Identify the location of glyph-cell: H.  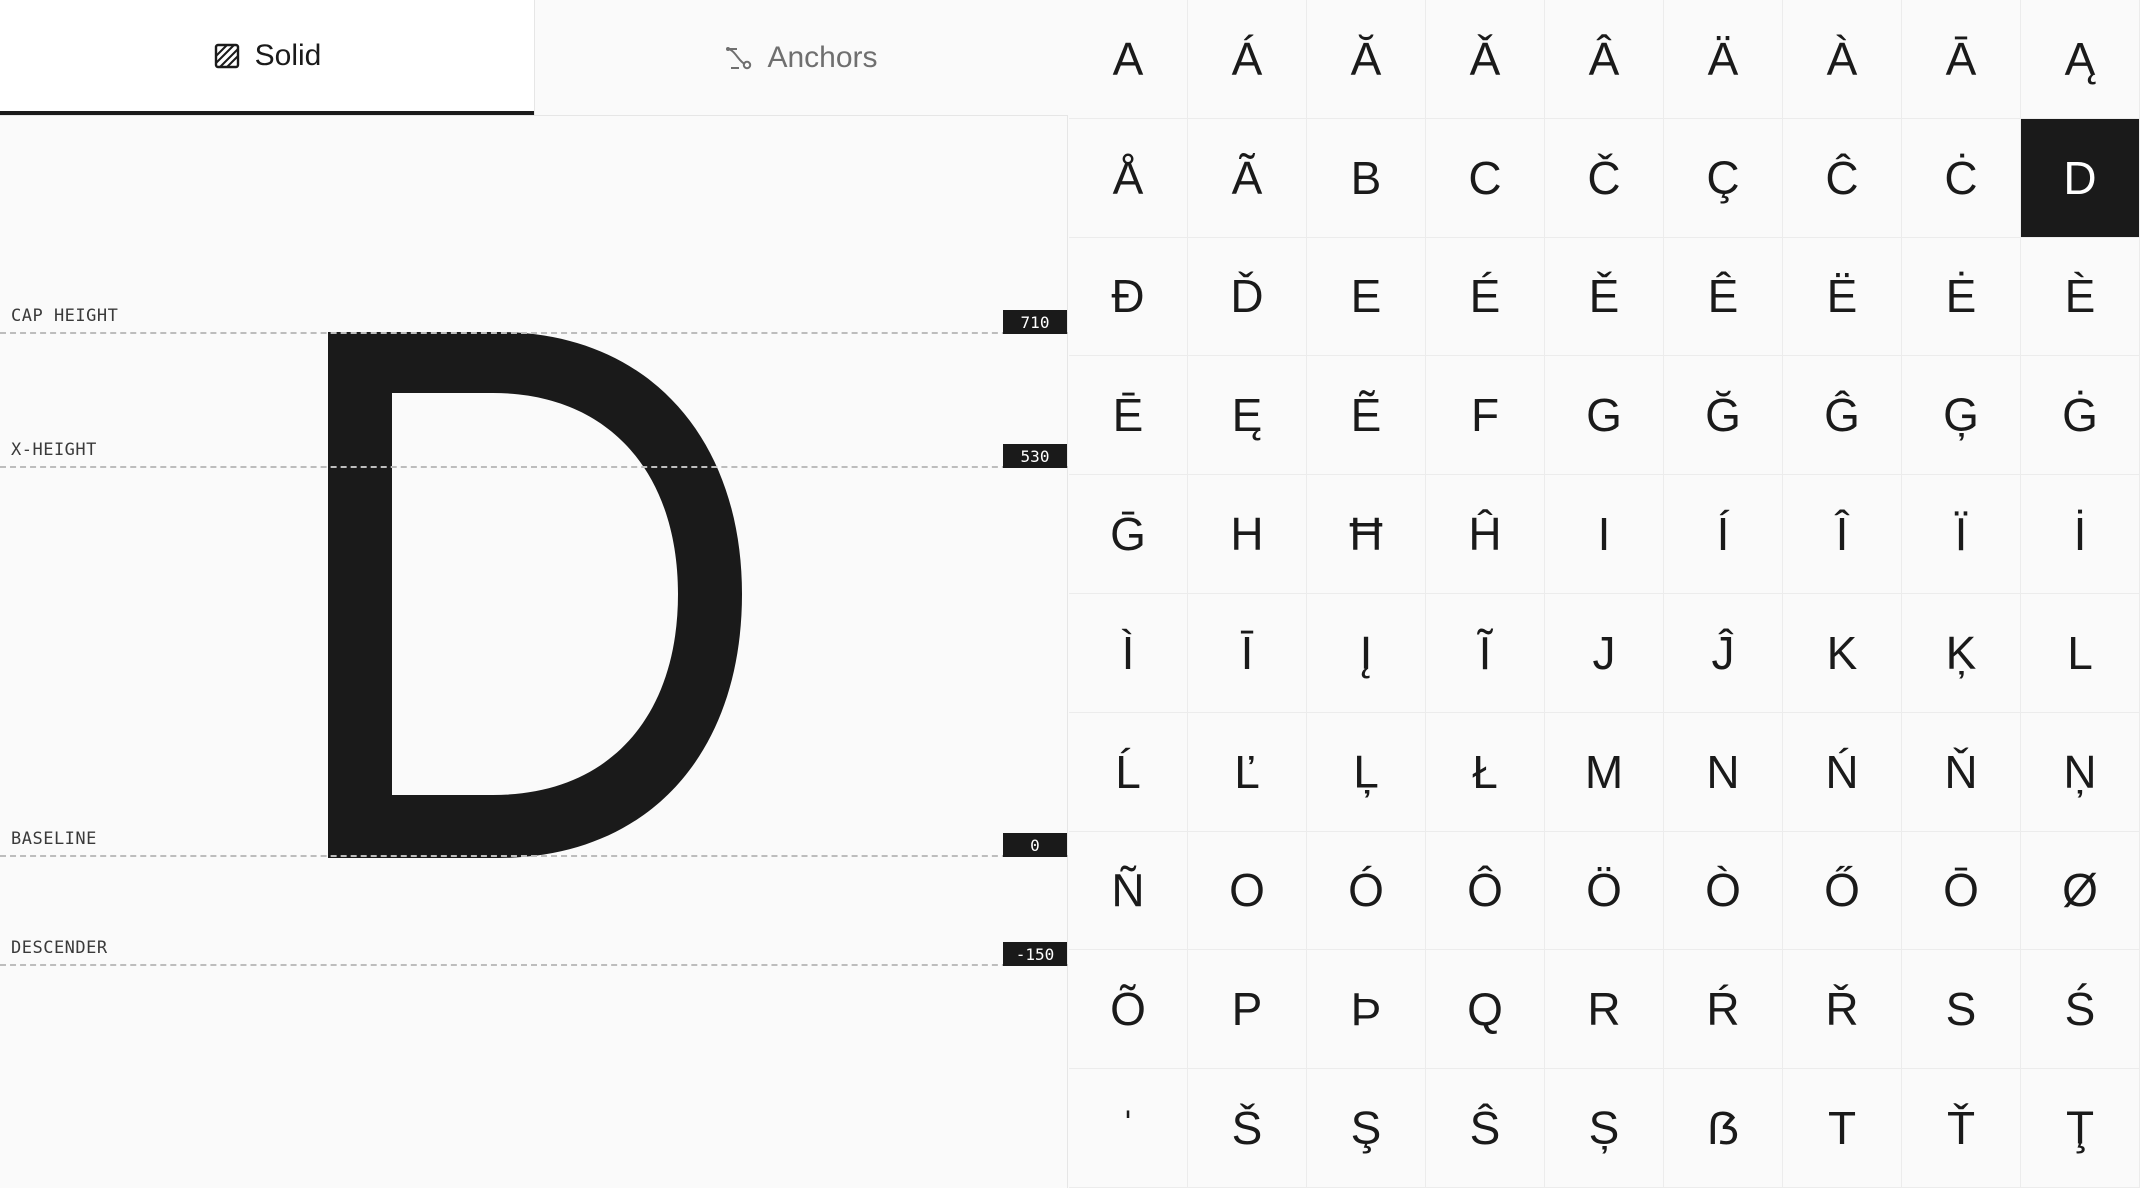
(1247, 534).